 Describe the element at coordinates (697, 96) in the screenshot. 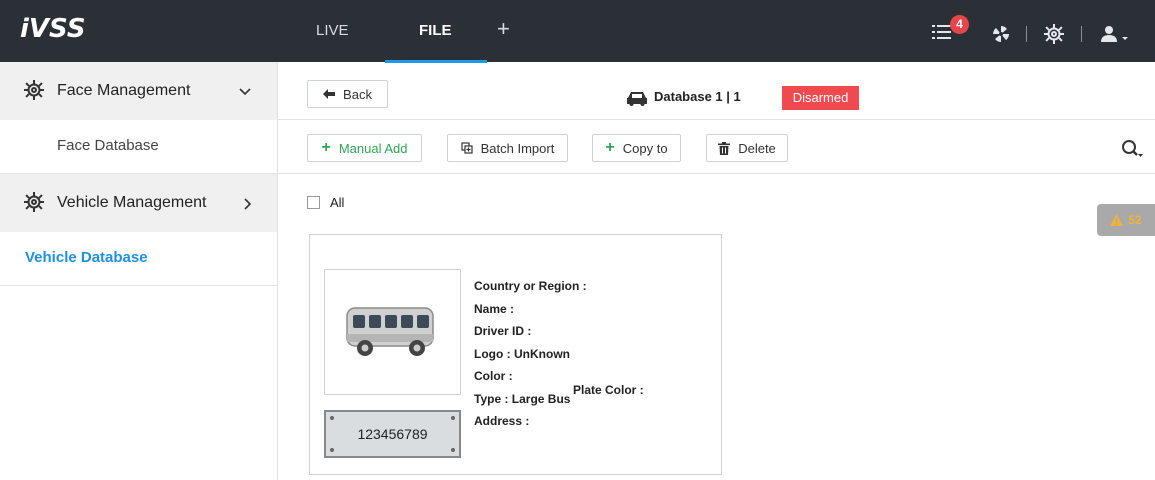

I see `database-title: Database 1 | 1` at that location.